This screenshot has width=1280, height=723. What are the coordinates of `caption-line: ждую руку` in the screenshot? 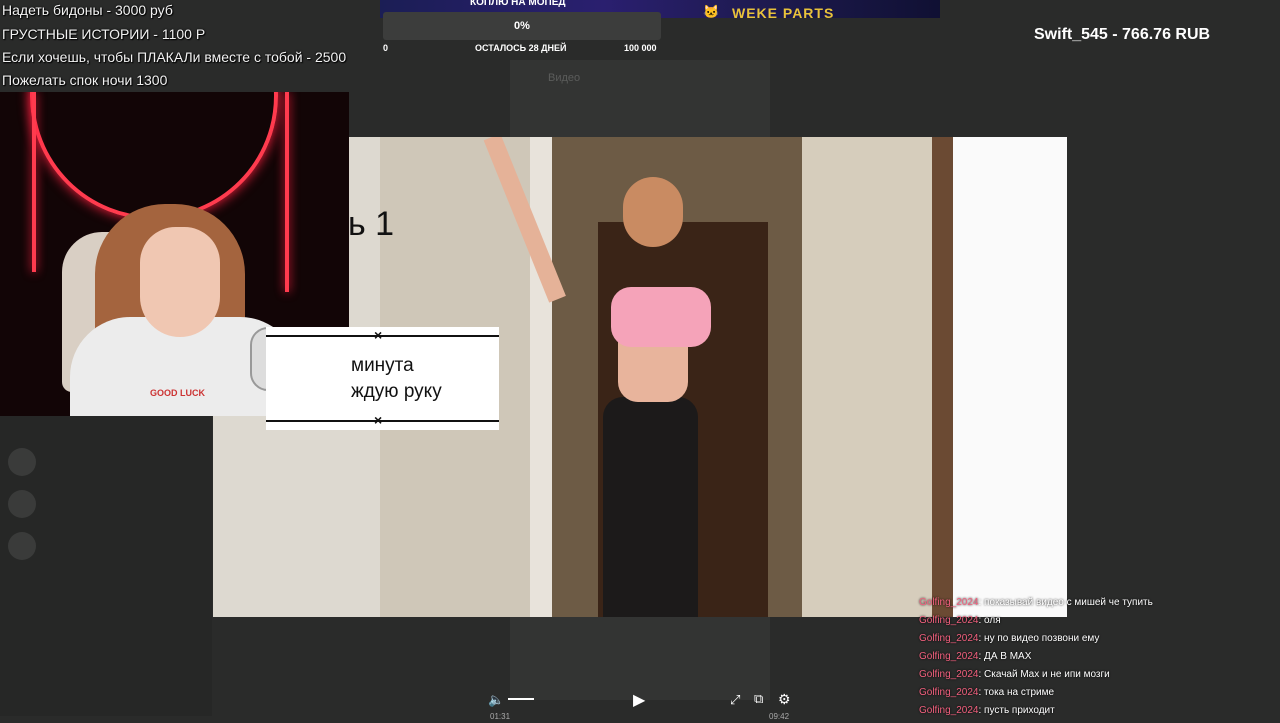 It's located at (396, 391).